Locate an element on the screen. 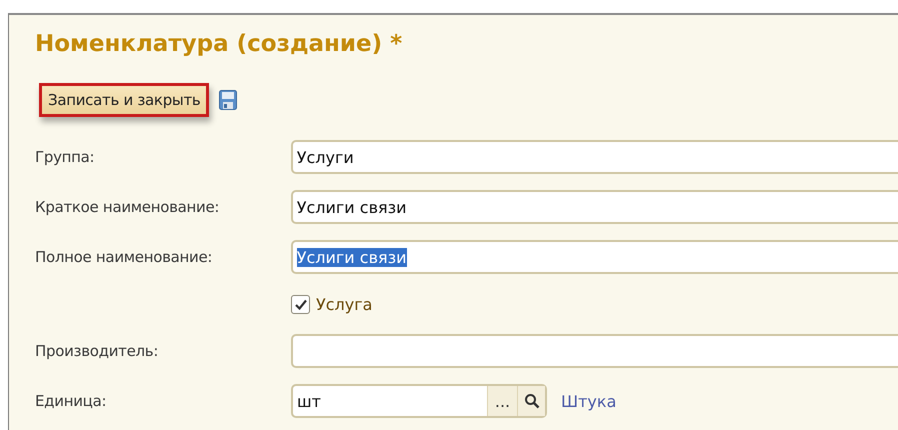  checkbox is located at coordinates (300, 304).